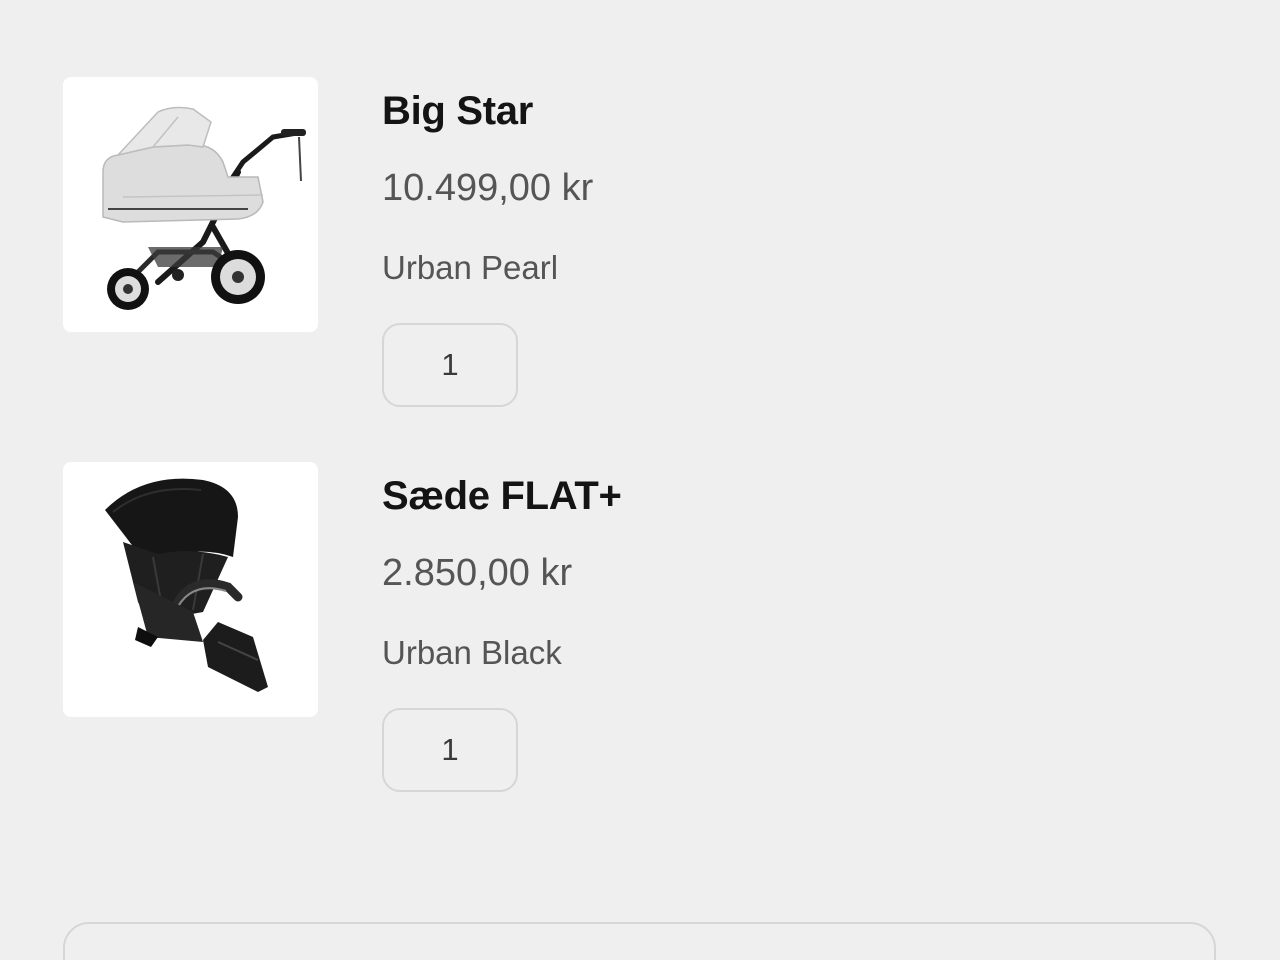 This screenshot has height=960, width=1280. Describe the element at coordinates (488, 188) in the screenshot. I see `product-price: 10.499,00 kr` at that location.